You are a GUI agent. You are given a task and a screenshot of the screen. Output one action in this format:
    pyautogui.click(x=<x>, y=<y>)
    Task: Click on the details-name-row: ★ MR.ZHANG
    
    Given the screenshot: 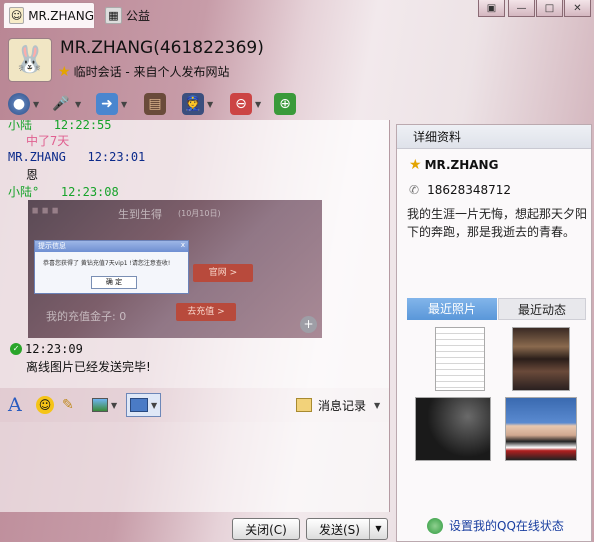 What is the action you would take?
    pyautogui.click(x=453, y=165)
    